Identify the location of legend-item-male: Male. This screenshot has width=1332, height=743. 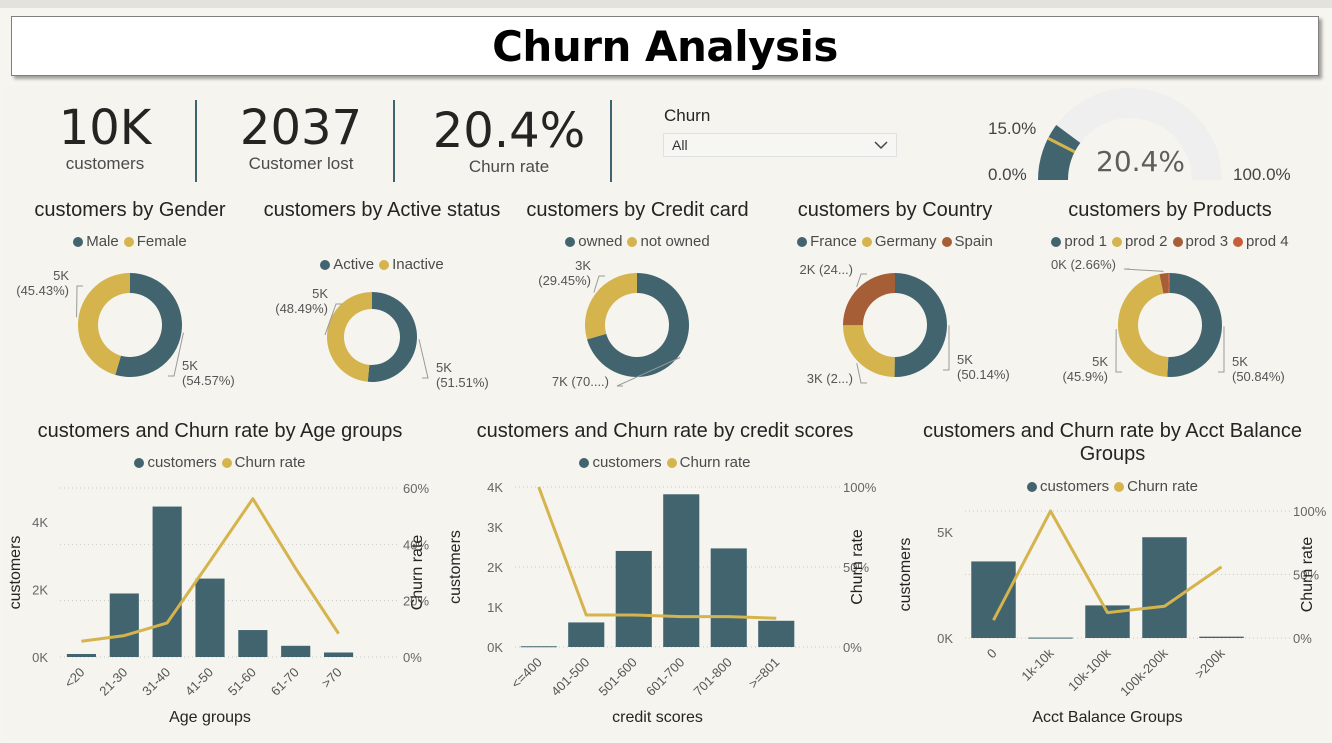
(96, 241).